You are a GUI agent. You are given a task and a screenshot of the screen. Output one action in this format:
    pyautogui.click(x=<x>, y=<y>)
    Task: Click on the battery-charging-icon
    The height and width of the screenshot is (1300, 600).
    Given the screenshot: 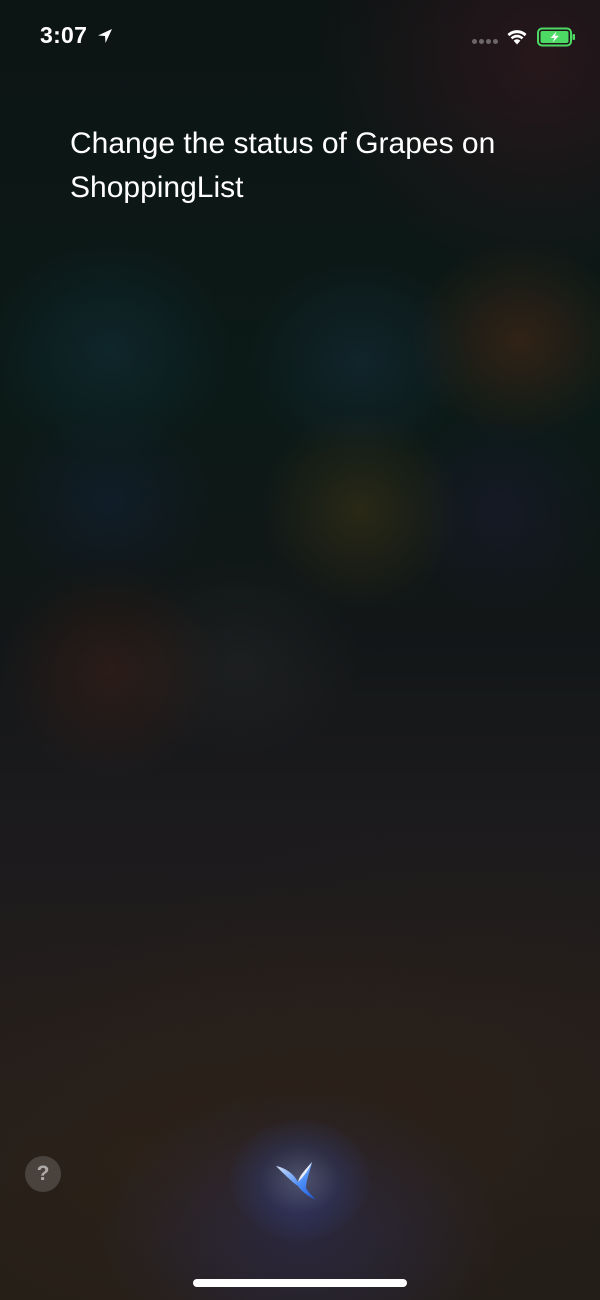 What is the action you would take?
    pyautogui.click(x=556, y=37)
    